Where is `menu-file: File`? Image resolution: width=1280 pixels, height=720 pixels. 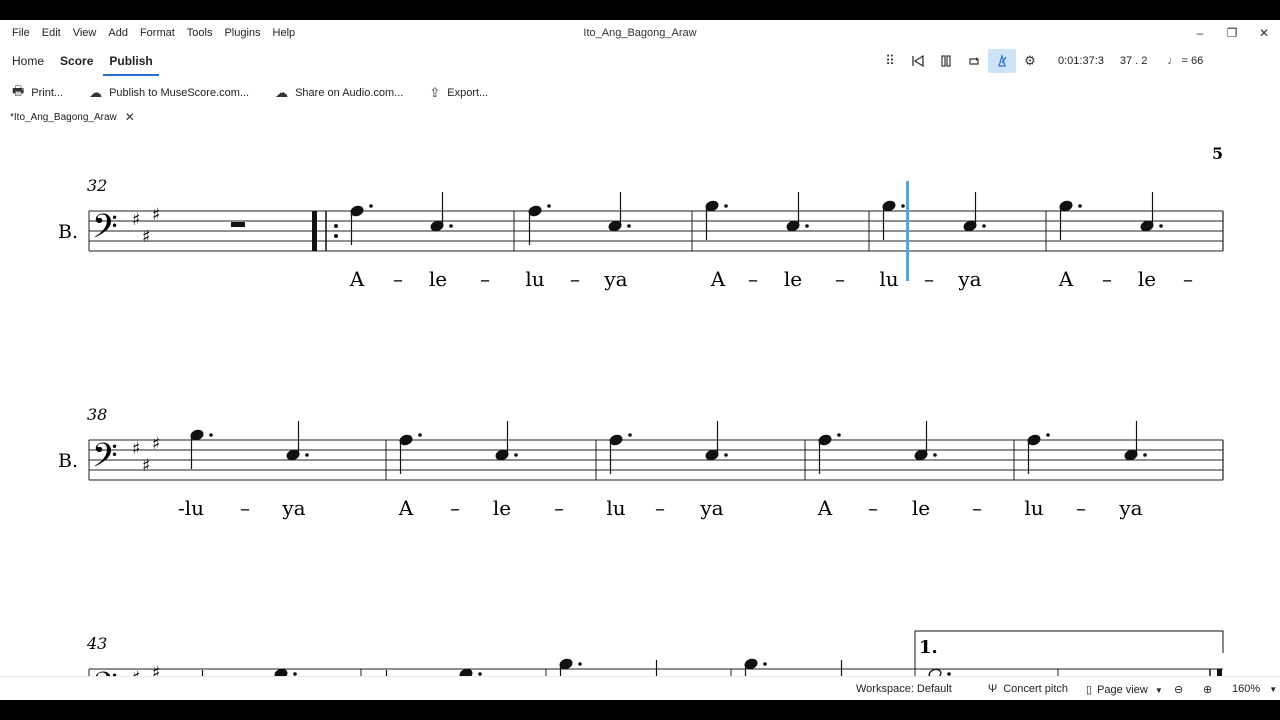 menu-file: File is located at coordinates (21, 33).